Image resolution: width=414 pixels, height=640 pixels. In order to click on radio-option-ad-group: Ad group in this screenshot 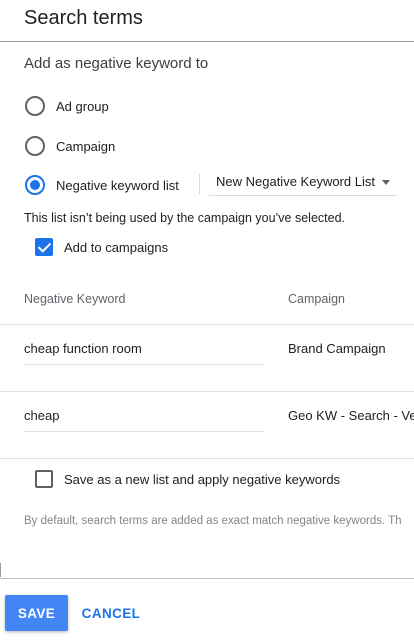, I will do `click(67, 106)`.